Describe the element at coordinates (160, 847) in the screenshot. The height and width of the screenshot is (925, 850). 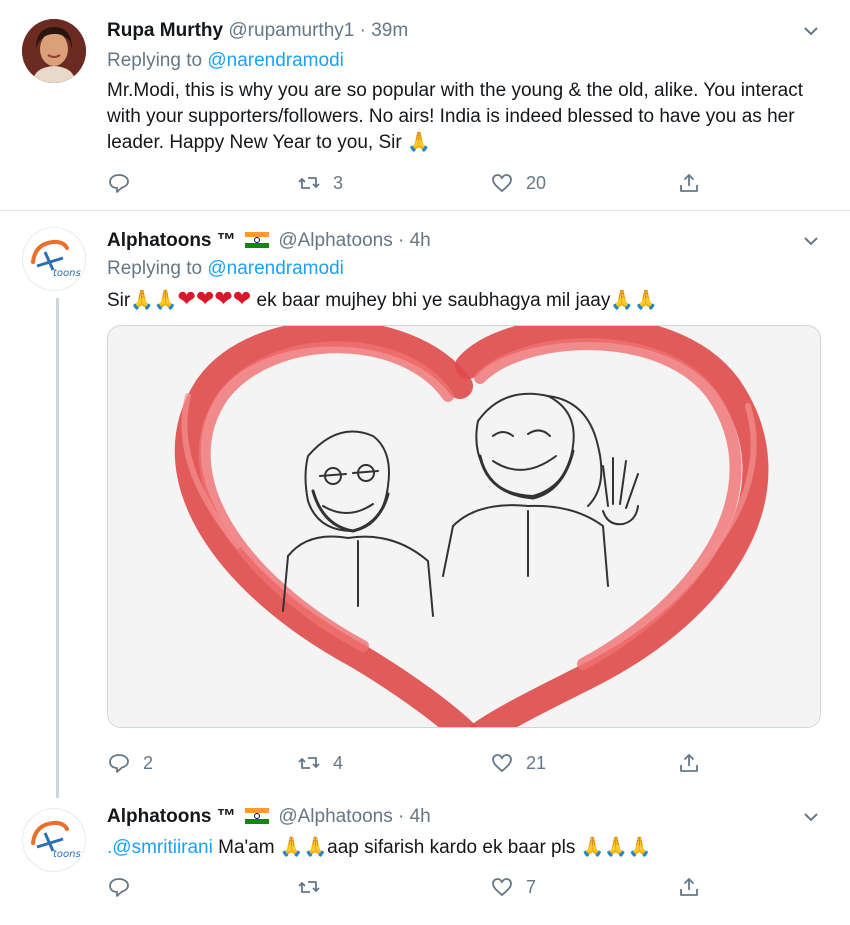
I see `mention-link: .@smritiirani` at that location.